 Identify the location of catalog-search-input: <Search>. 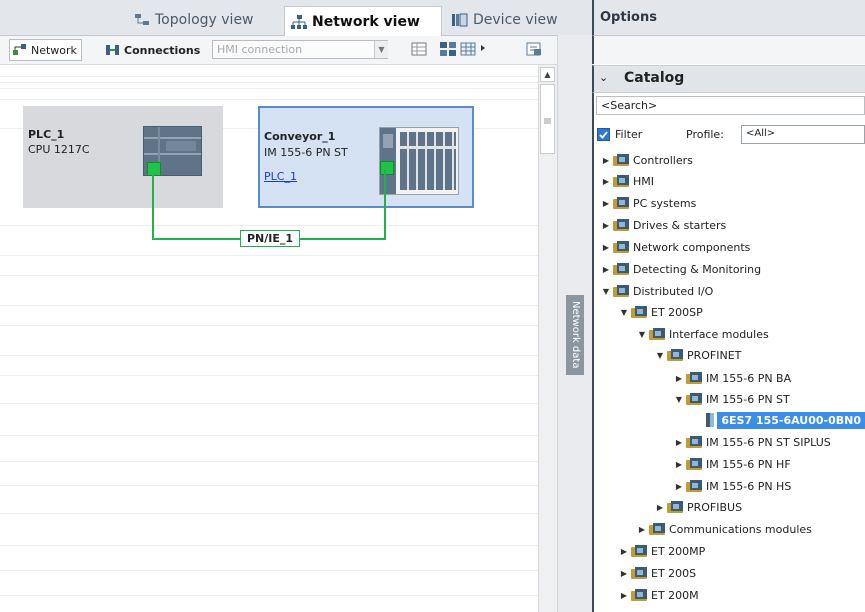
(730, 105).